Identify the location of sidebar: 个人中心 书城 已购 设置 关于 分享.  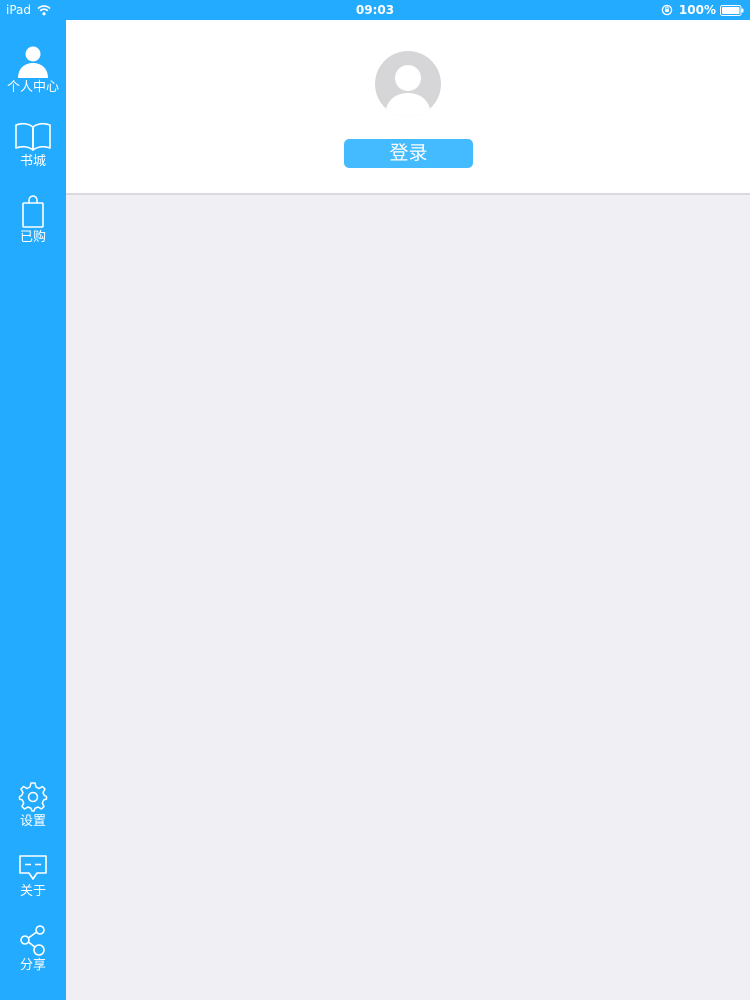
(33, 510).